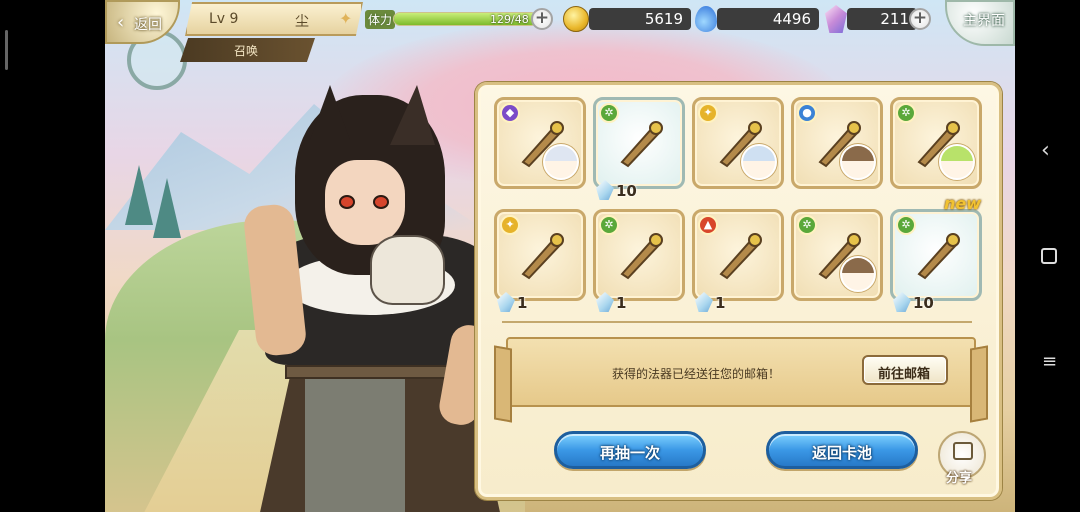 The image size is (1080, 512). I want to click on summon-tab-label: 召唤, so click(247, 50).